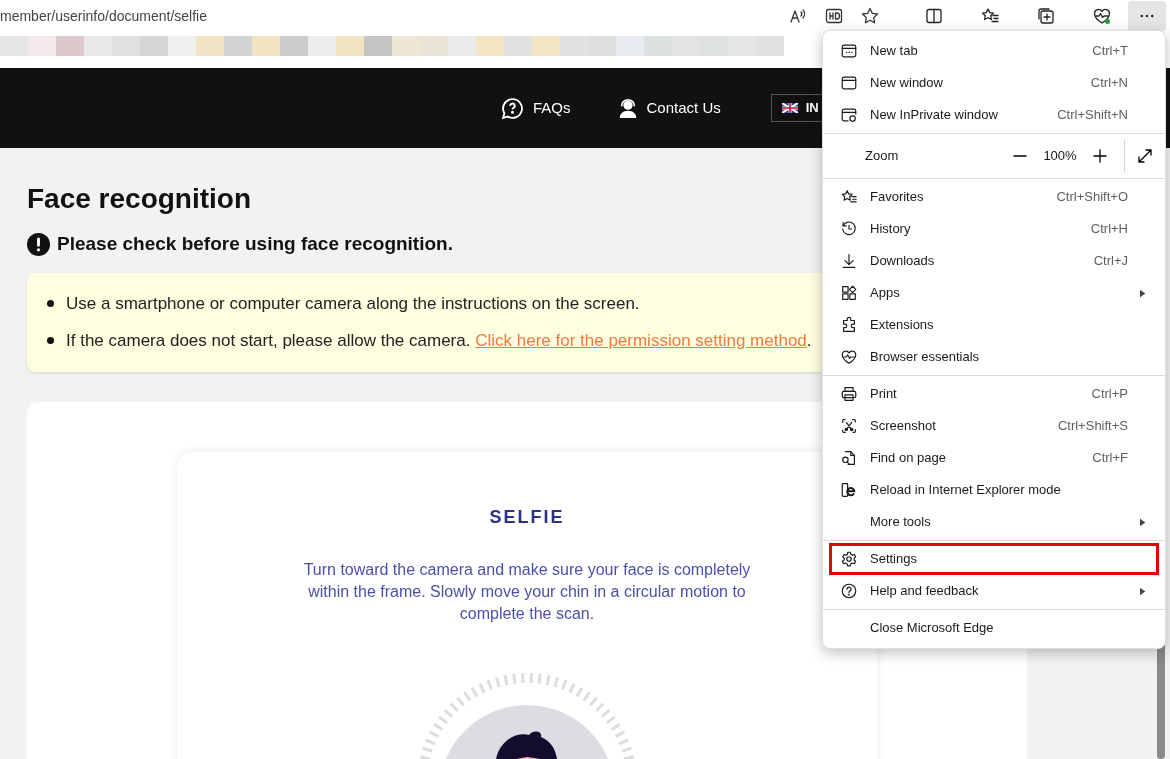 The image size is (1170, 759). Describe the element at coordinates (1147, 16) in the screenshot. I see `ellipsis-icon` at that location.